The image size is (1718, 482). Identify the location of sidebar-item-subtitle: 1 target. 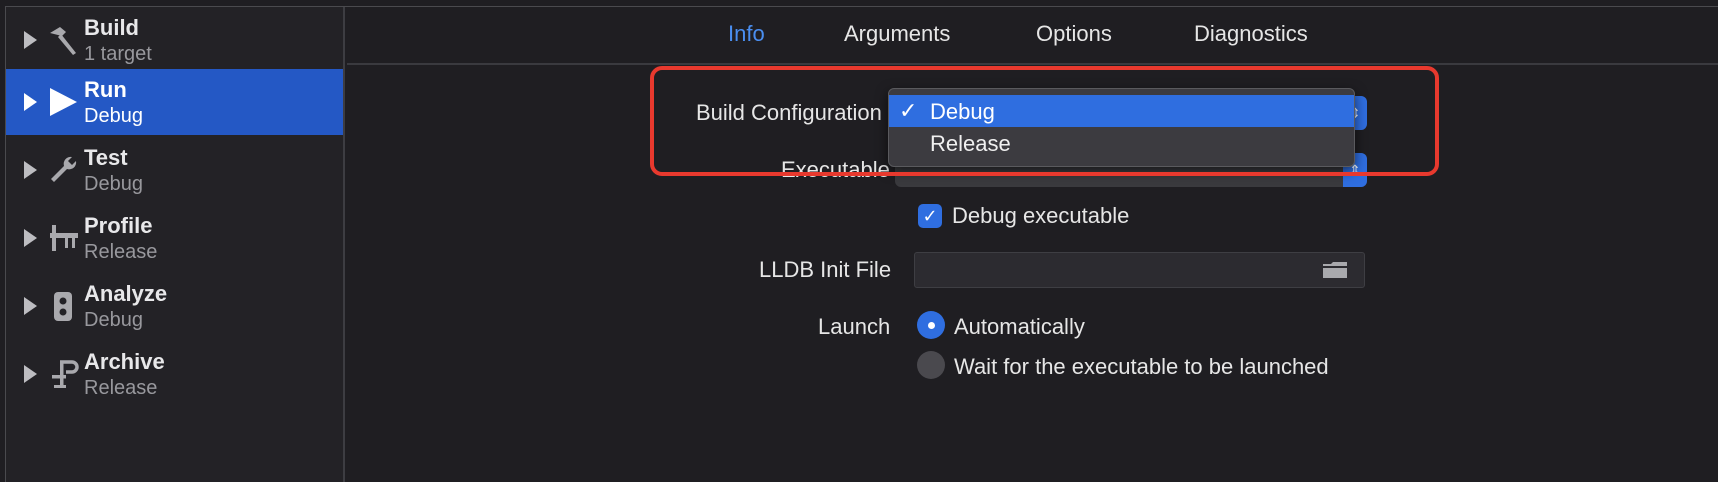
(118, 54).